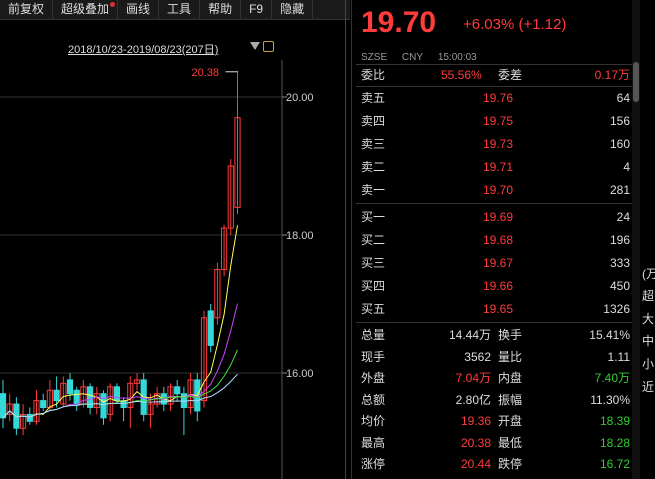  What do you see at coordinates (373, 240) in the screenshot?
I see `level-label: 买二` at bounding box center [373, 240].